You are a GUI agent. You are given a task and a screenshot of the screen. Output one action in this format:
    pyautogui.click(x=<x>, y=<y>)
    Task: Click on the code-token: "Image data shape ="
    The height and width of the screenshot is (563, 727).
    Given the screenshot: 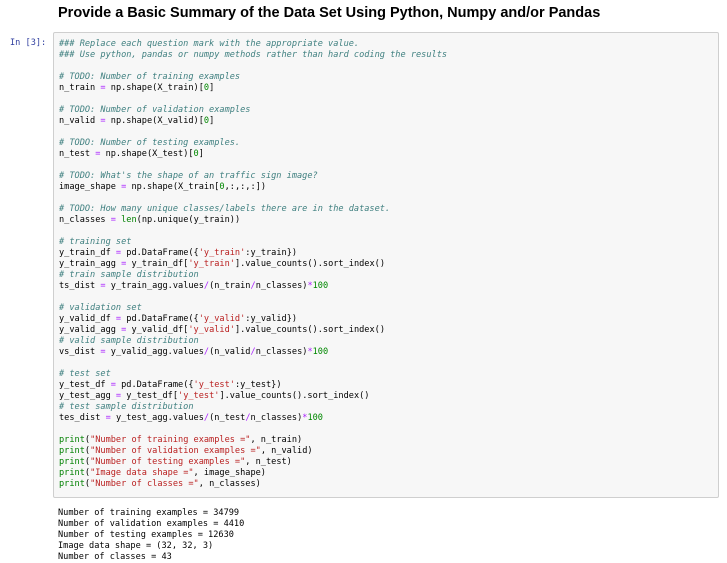 What is the action you would take?
    pyautogui.click(x=142, y=473)
    